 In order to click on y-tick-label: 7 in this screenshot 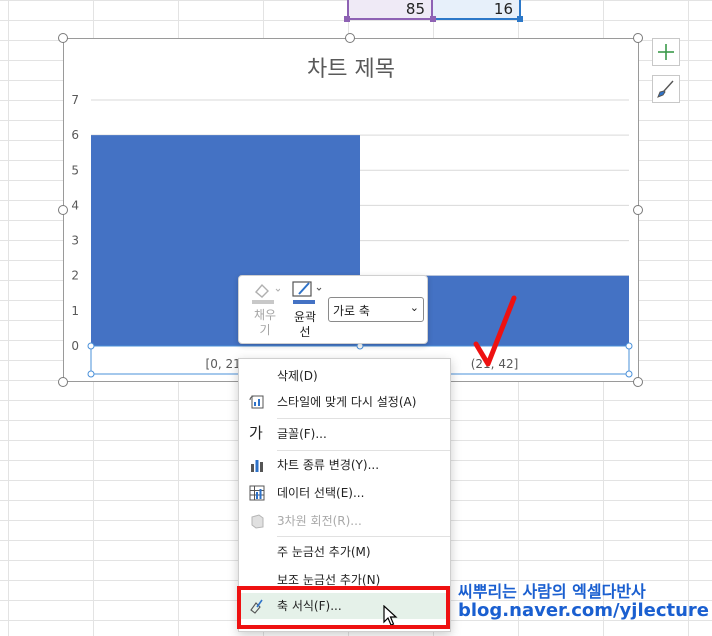, I will do `click(75, 100)`.